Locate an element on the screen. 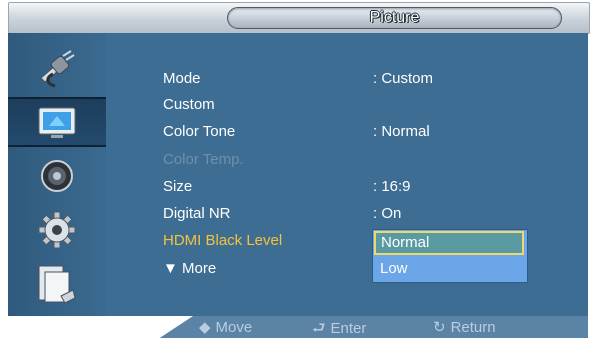  sidebar is located at coordinates (57, 175).